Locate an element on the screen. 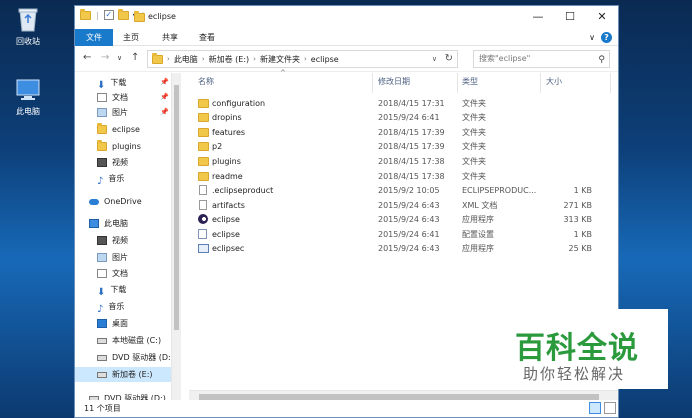 The width and height of the screenshot is (692, 418). search-placeholder: 搜索"eclipse" is located at coordinates (505, 58).